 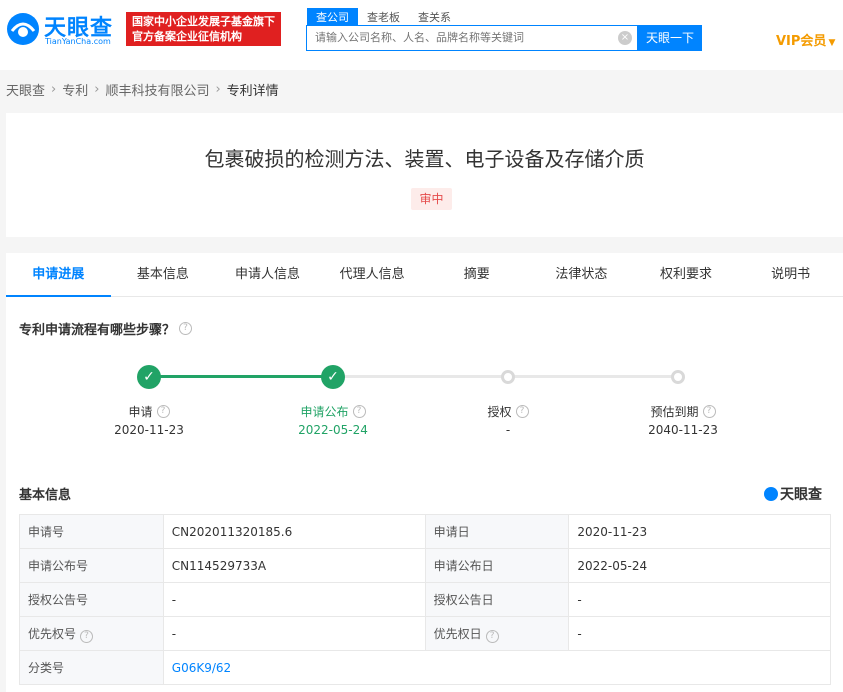 I want to click on step-date: 2022-05-24, so click(x=333, y=430).